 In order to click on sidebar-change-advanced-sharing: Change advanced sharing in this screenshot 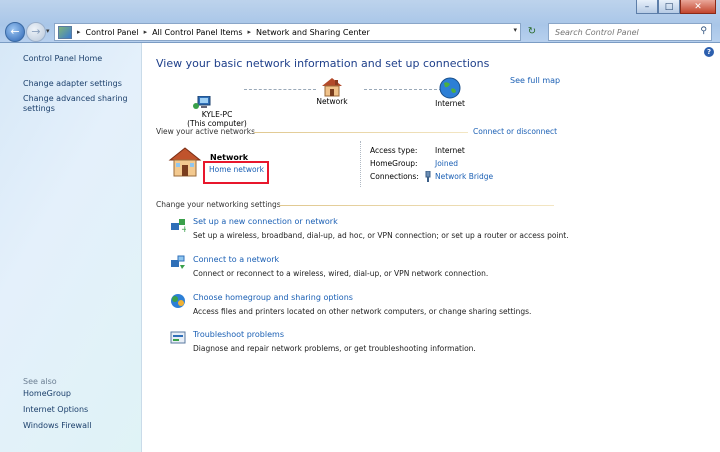, I will do `click(75, 99)`.